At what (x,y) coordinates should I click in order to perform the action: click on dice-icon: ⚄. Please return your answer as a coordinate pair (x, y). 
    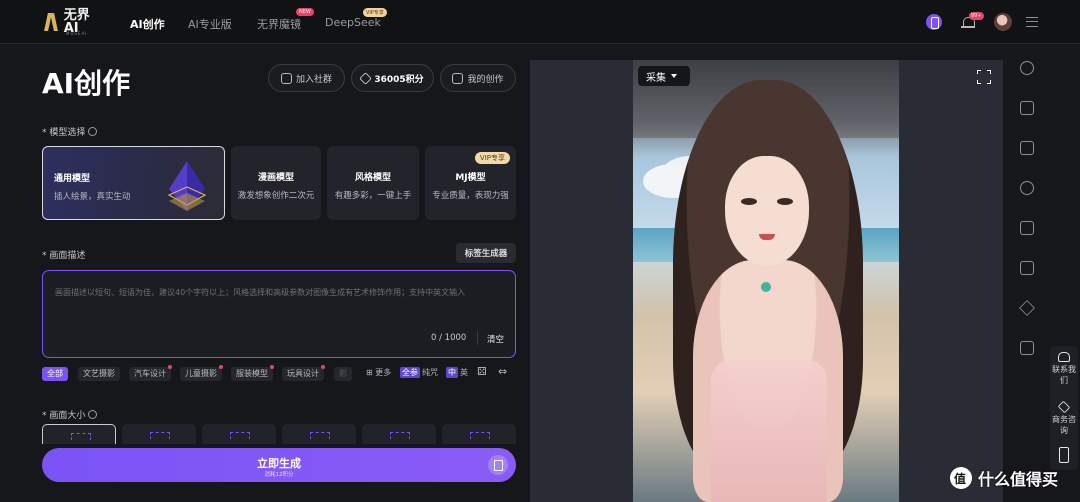
    Looking at the image, I should click on (482, 371).